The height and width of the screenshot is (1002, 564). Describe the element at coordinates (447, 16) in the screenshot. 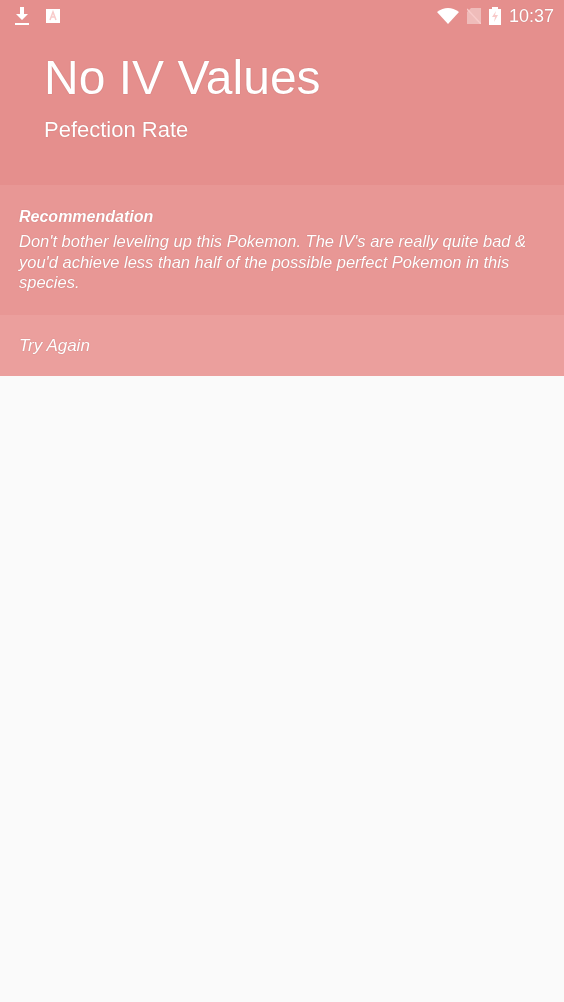

I see `wifi-icon` at that location.